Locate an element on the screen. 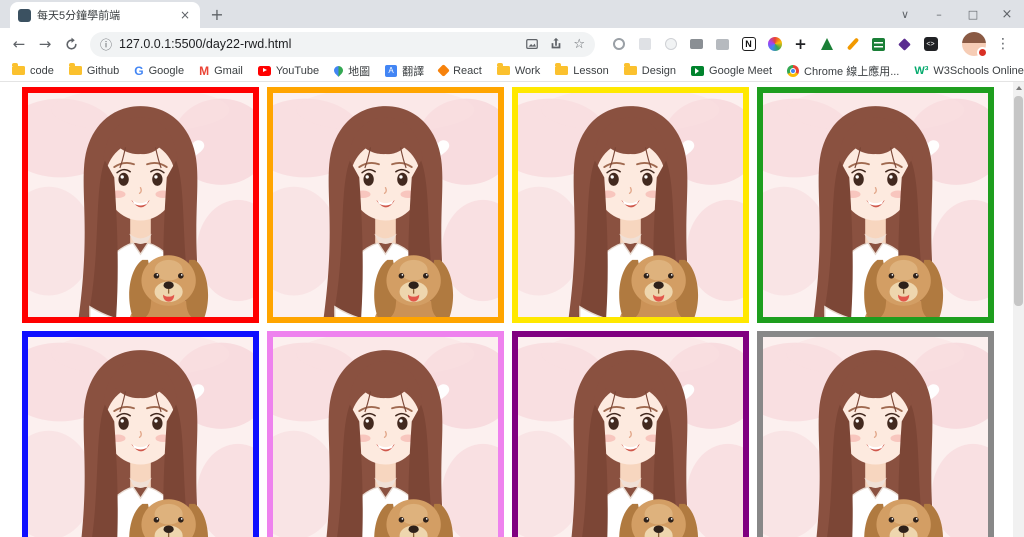 The image size is (1024, 537). extension-colorwheel-icon is located at coordinates (774, 44).